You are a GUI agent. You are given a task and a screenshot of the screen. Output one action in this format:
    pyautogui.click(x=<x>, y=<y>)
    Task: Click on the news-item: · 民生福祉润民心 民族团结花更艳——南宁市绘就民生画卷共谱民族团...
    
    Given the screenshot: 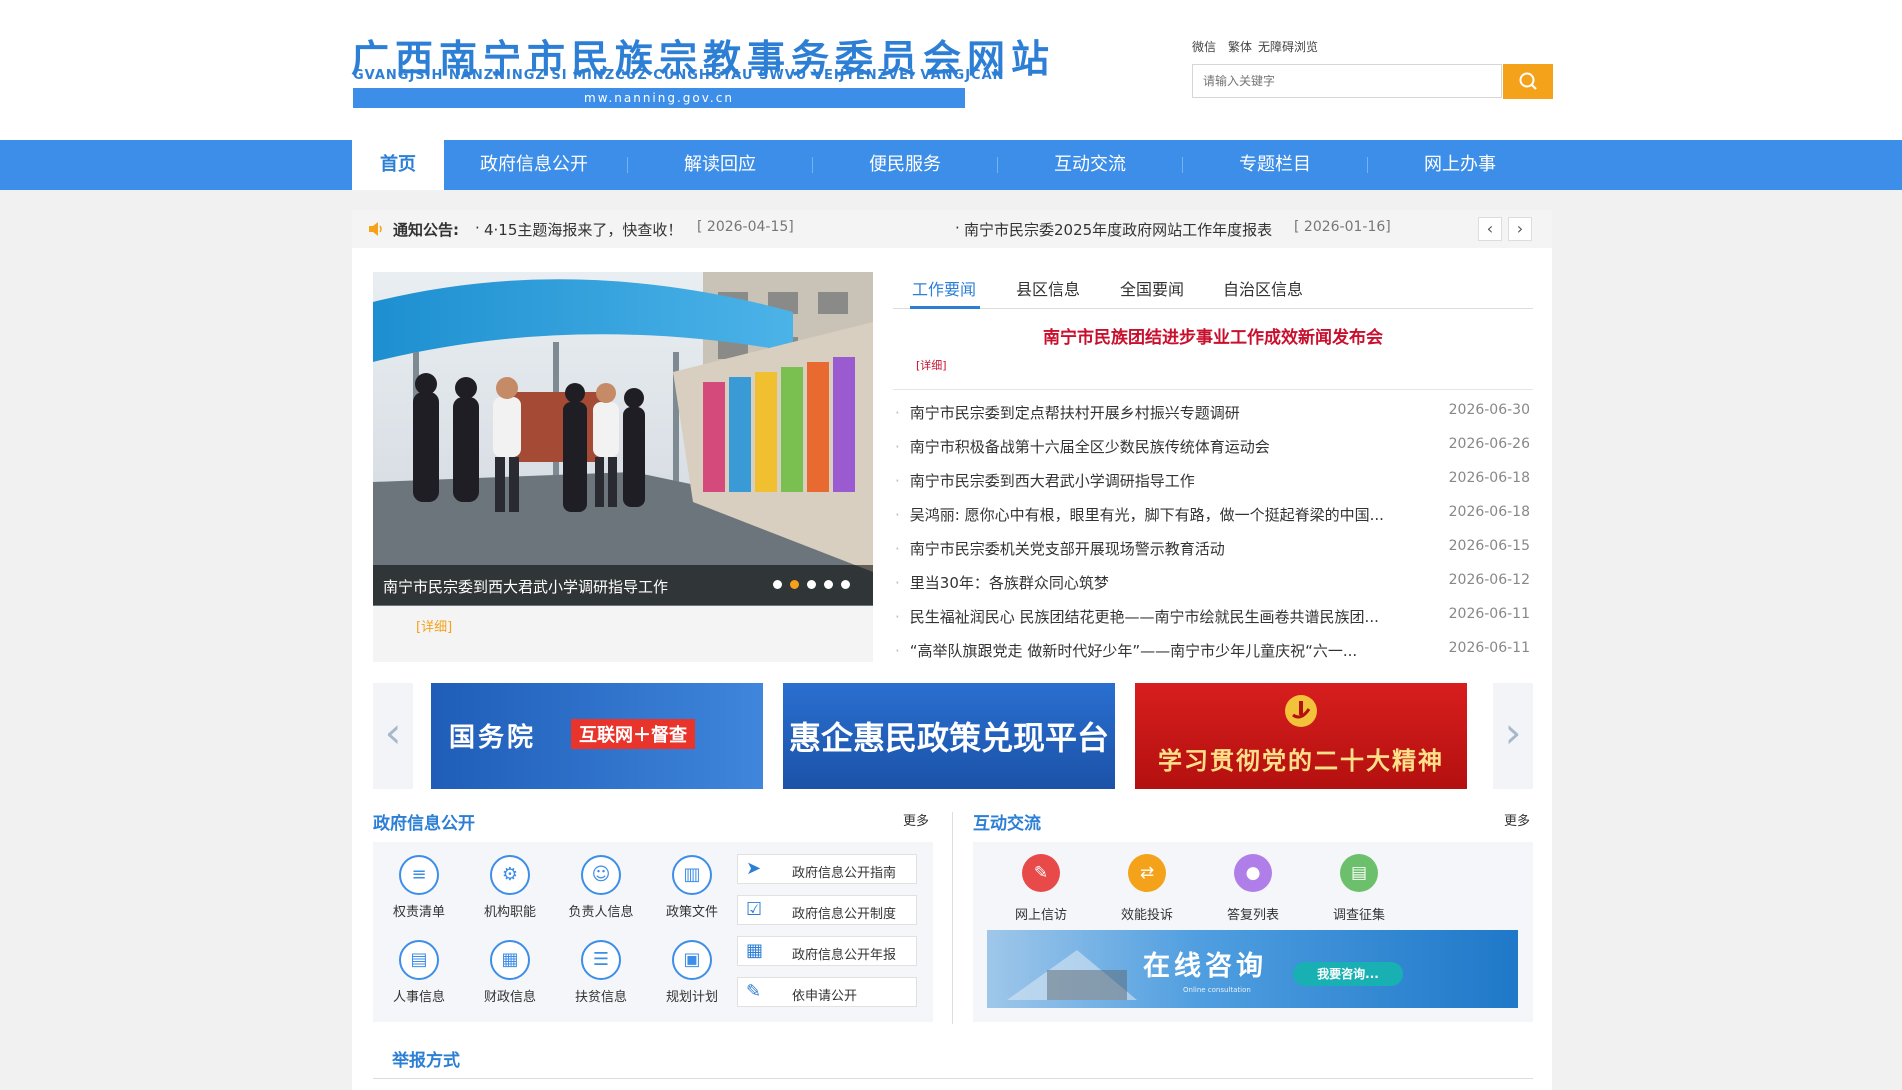 What is the action you would take?
    pyautogui.click(x=1155, y=616)
    